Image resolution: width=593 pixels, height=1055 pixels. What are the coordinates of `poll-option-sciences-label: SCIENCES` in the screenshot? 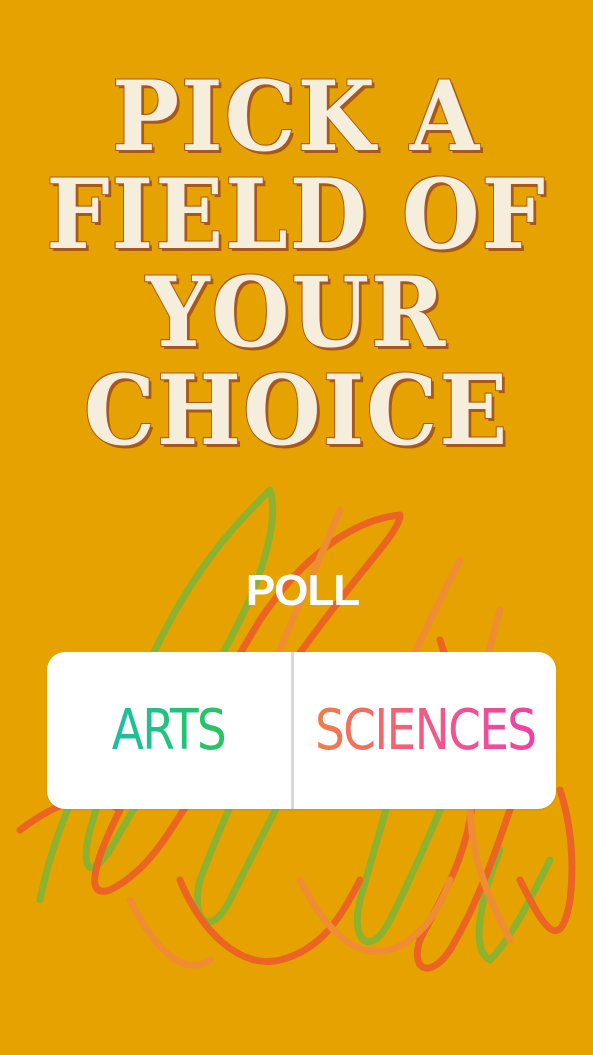 It's located at (425, 730).